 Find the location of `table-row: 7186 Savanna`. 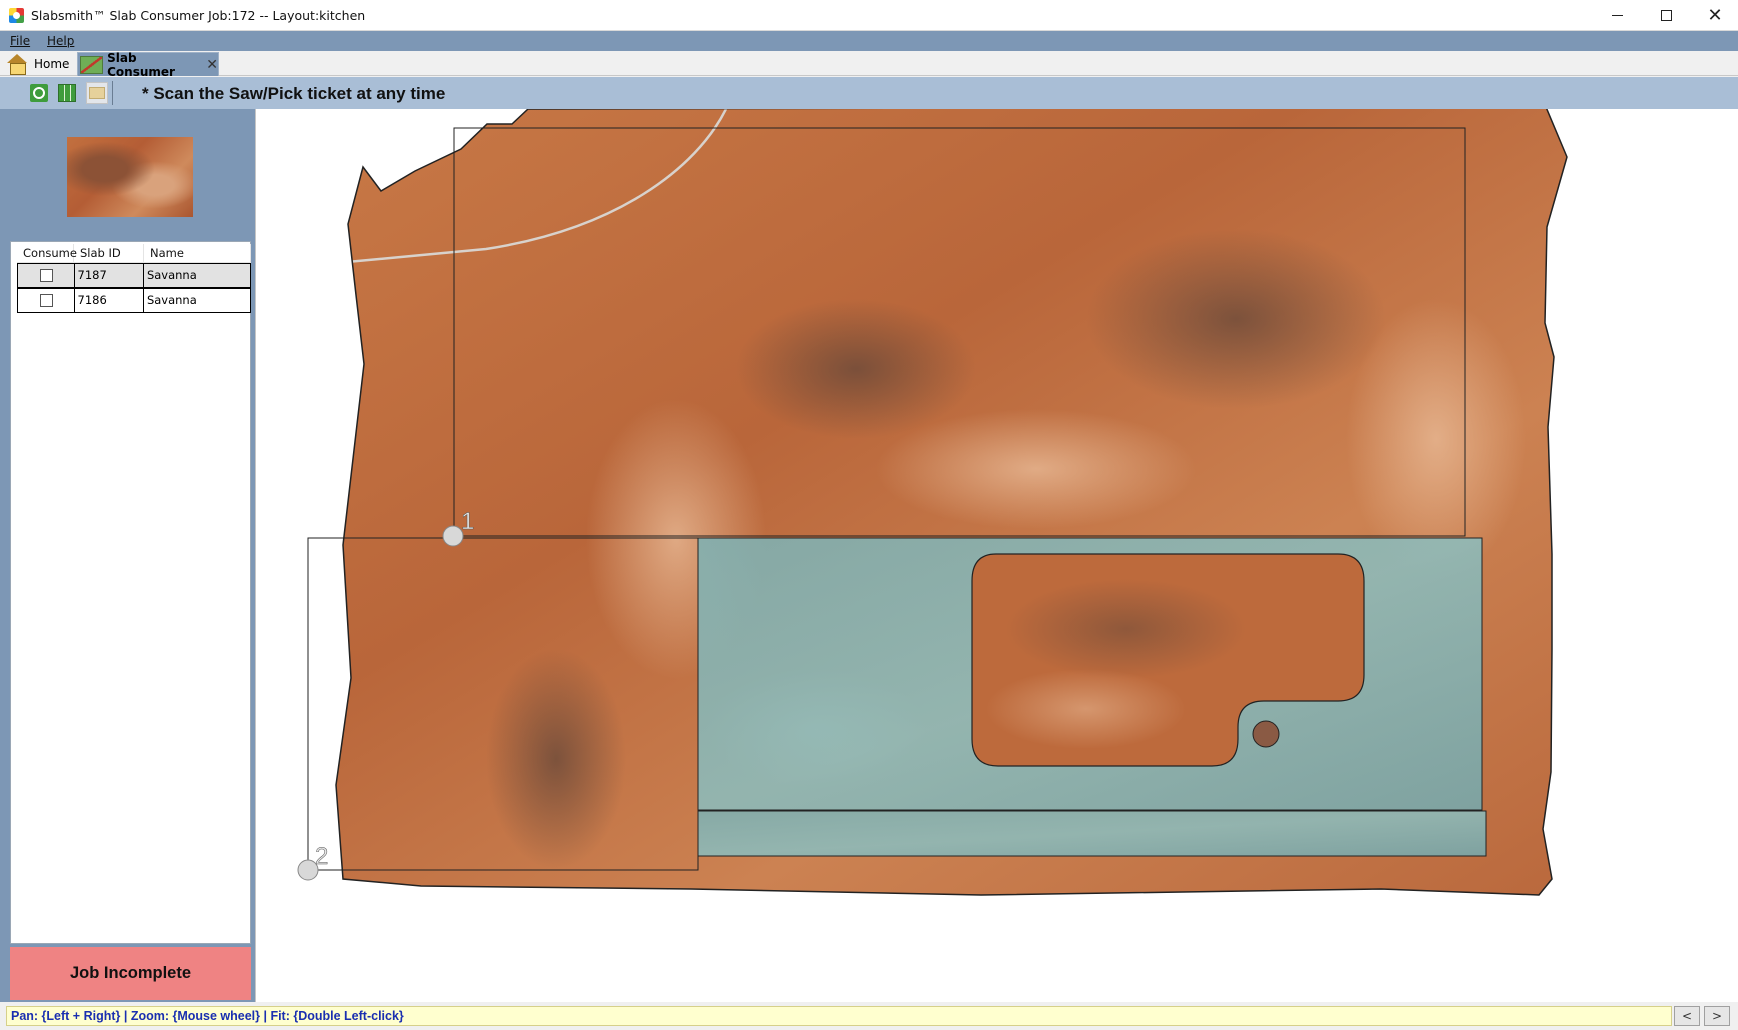

table-row: 7186 Savanna is located at coordinates (134, 300).